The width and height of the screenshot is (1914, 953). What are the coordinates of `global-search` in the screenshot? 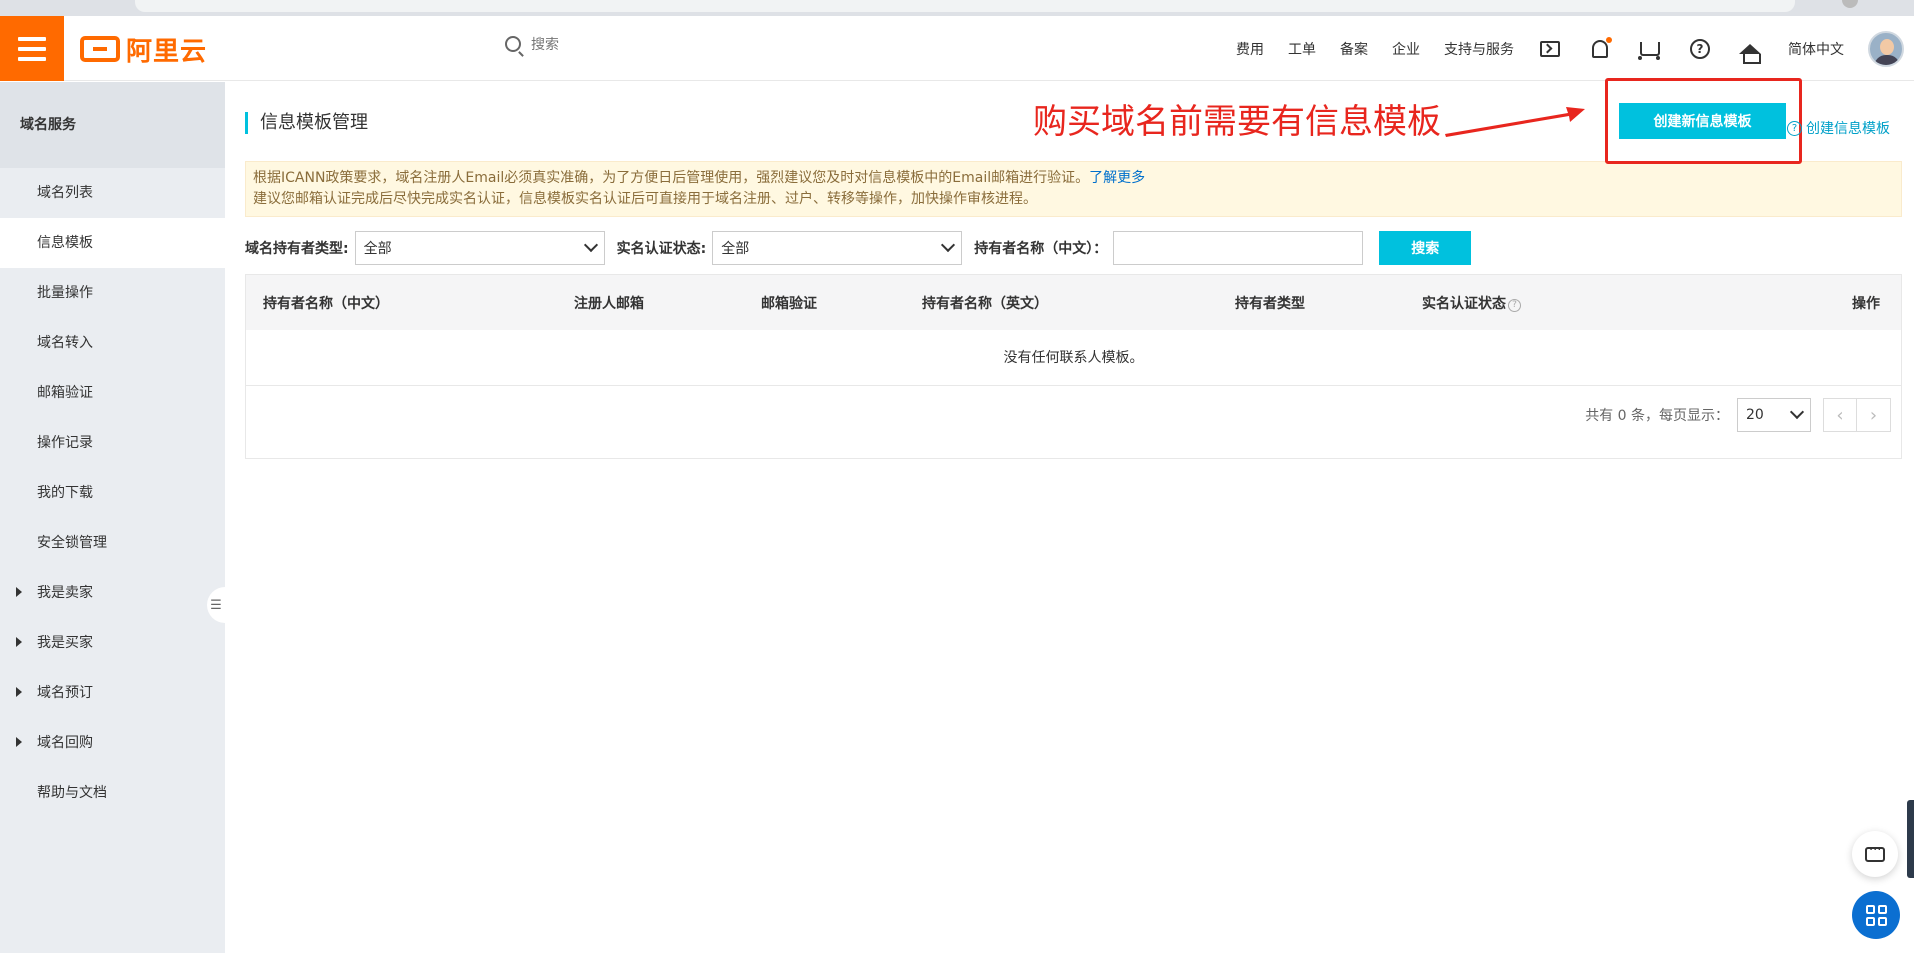 It's located at (618, 44).